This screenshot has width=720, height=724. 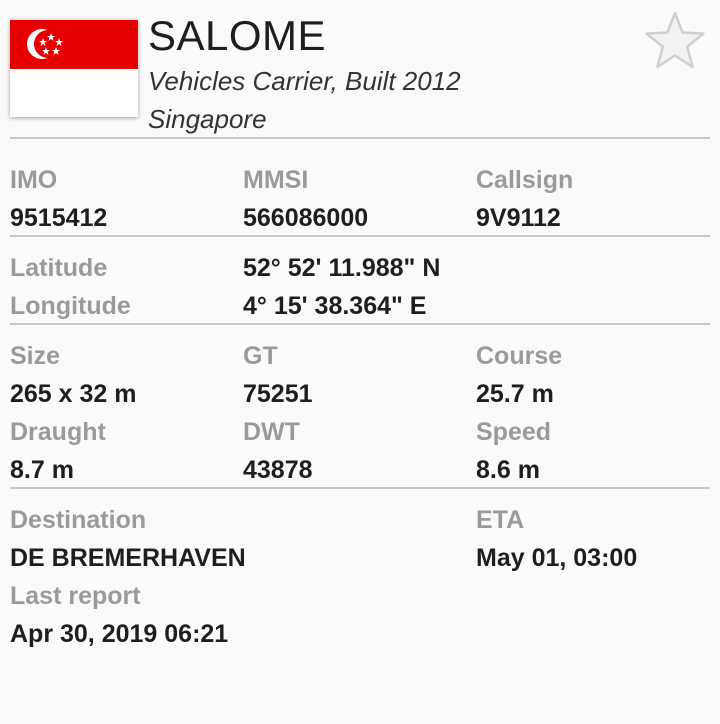 What do you see at coordinates (515, 394) in the screenshot?
I see `course-value: 25.7 m` at bounding box center [515, 394].